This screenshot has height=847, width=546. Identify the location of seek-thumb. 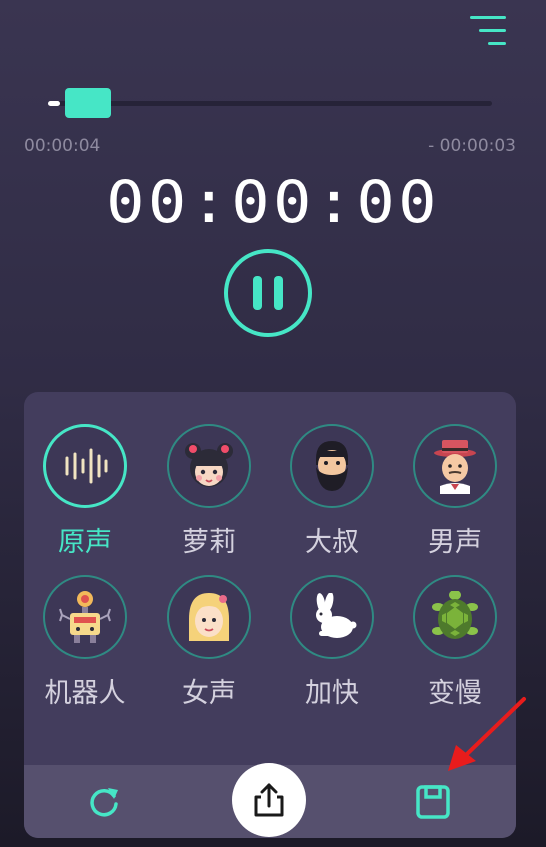
(87, 103).